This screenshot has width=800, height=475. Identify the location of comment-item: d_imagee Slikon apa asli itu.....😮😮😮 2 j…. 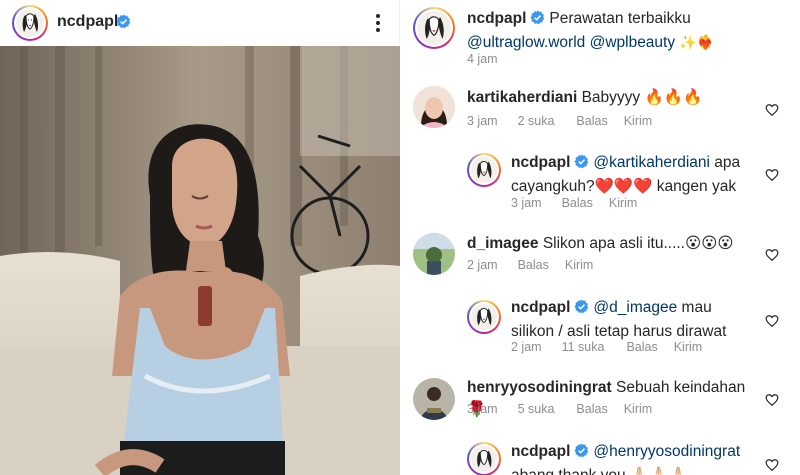
(600, 254).